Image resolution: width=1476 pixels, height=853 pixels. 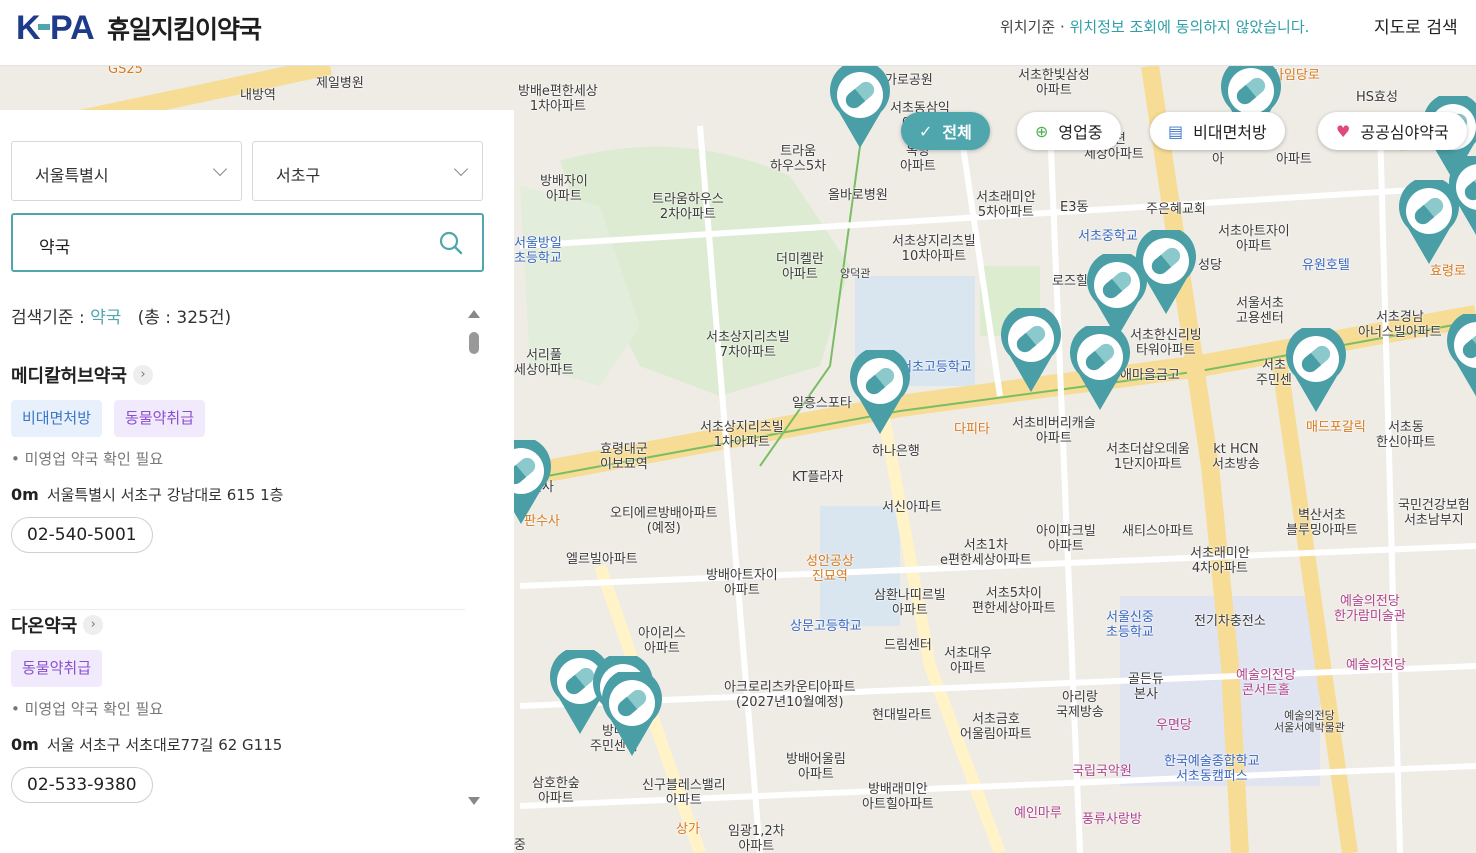 What do you see at coordinates (1336, 427) in the screenshot?
I see `map-label: 매드포갈릭` at bounding box center [1336, 427].